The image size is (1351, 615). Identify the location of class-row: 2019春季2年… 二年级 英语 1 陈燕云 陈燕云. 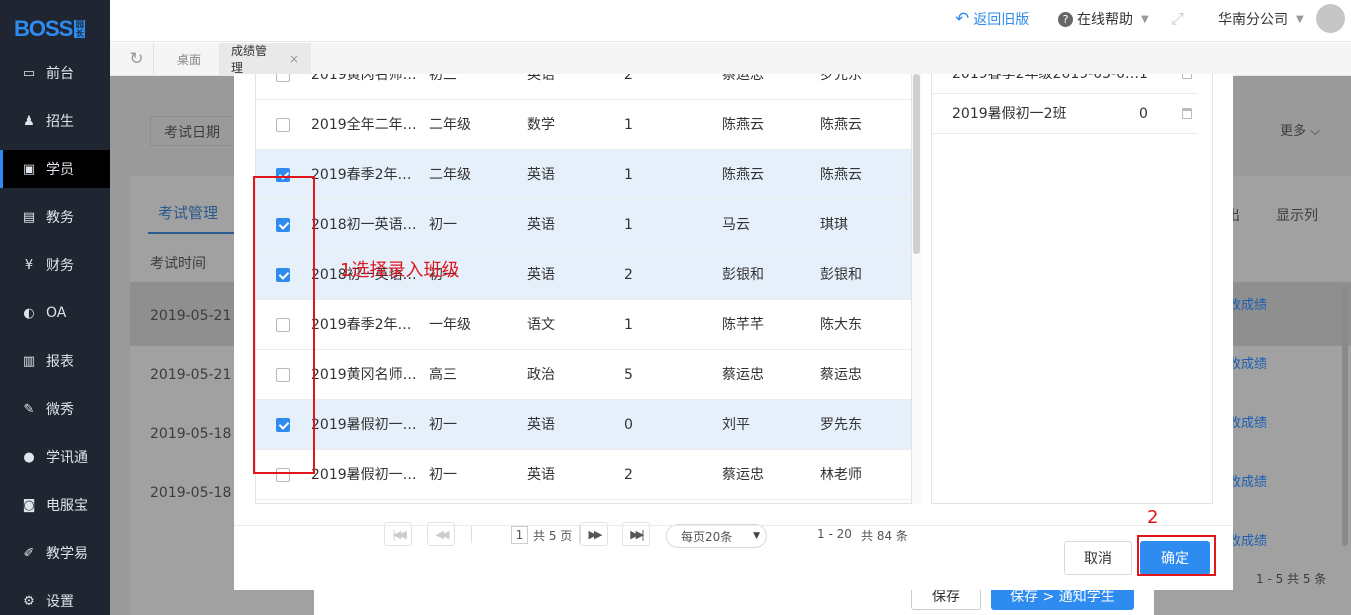
(583, 175).